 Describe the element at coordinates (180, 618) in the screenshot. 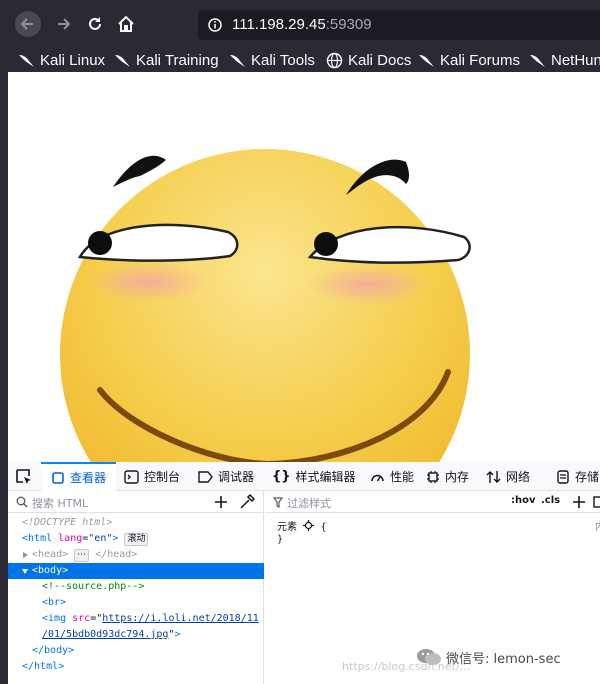

I see `img-src-link: https://i.loli.net/2018/11` at that location.